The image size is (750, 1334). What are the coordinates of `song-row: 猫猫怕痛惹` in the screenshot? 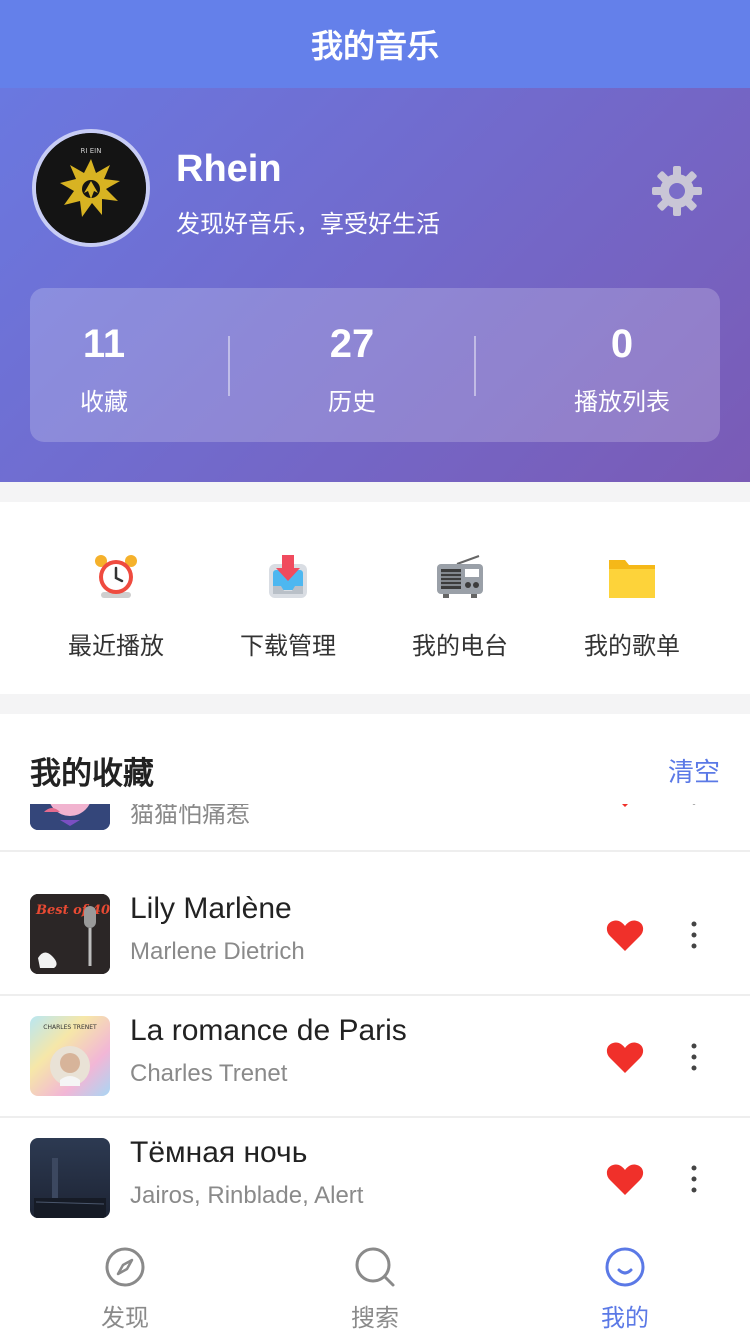 It's located at (375, 828).